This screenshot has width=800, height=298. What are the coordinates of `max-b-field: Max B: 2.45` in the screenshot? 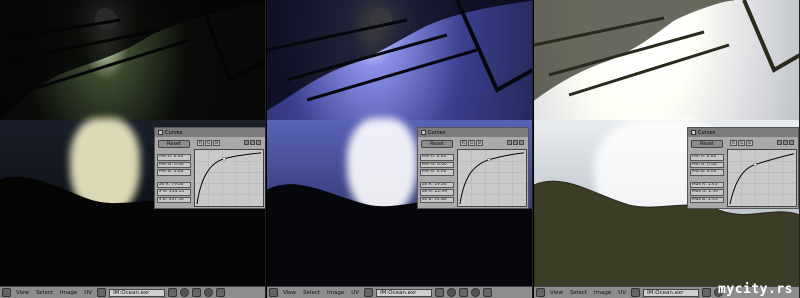 It's located at (707, 199).